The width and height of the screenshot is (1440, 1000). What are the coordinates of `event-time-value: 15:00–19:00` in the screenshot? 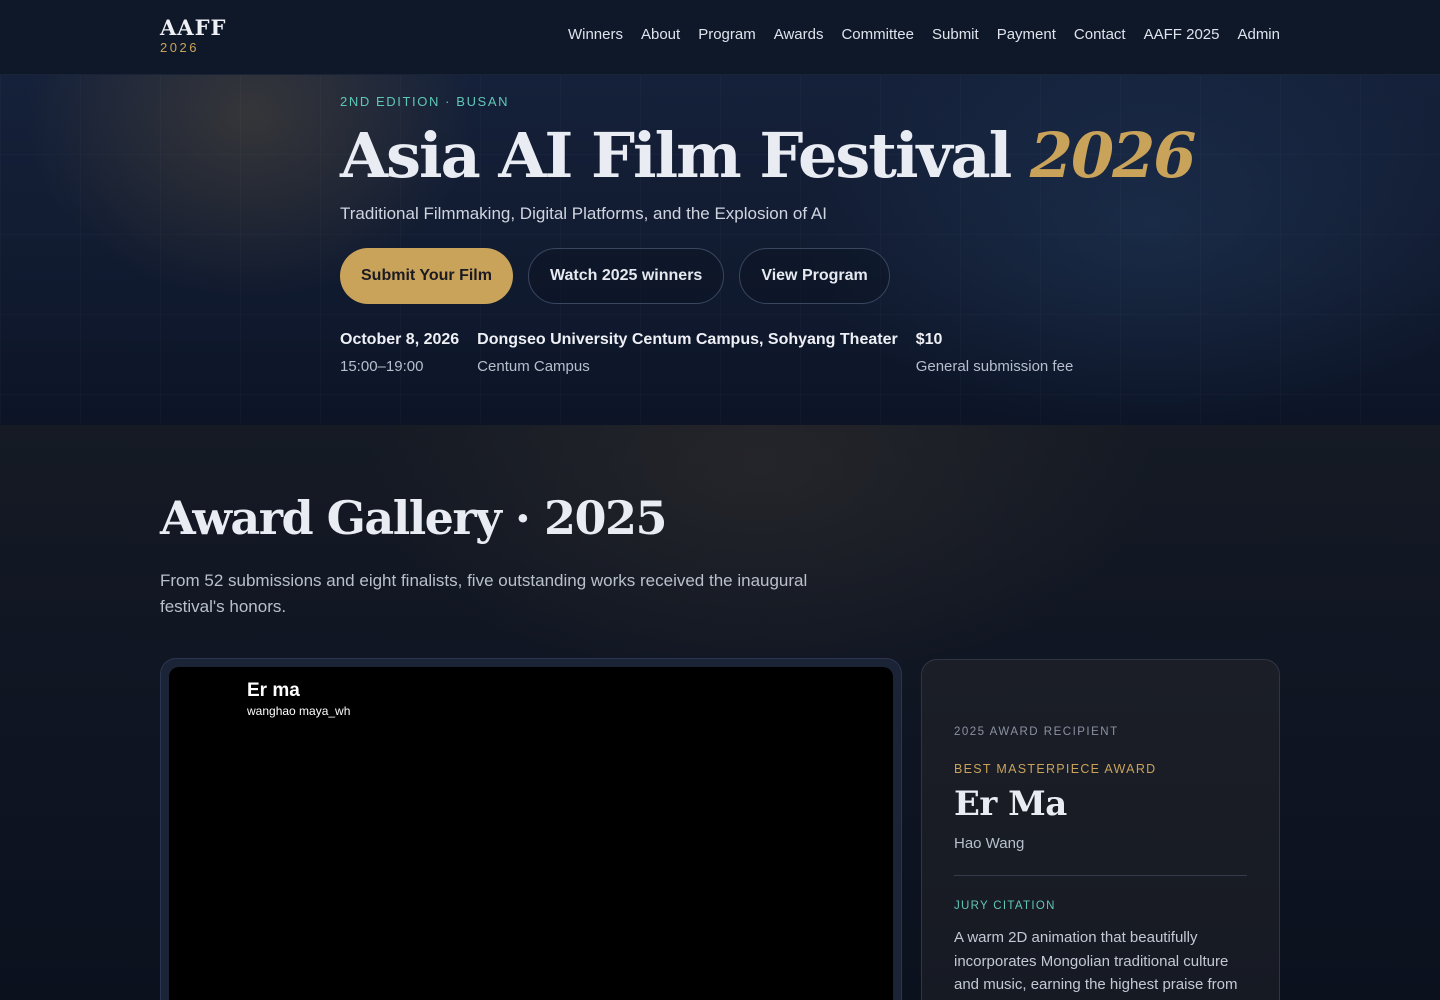 It's located at (382, 366).